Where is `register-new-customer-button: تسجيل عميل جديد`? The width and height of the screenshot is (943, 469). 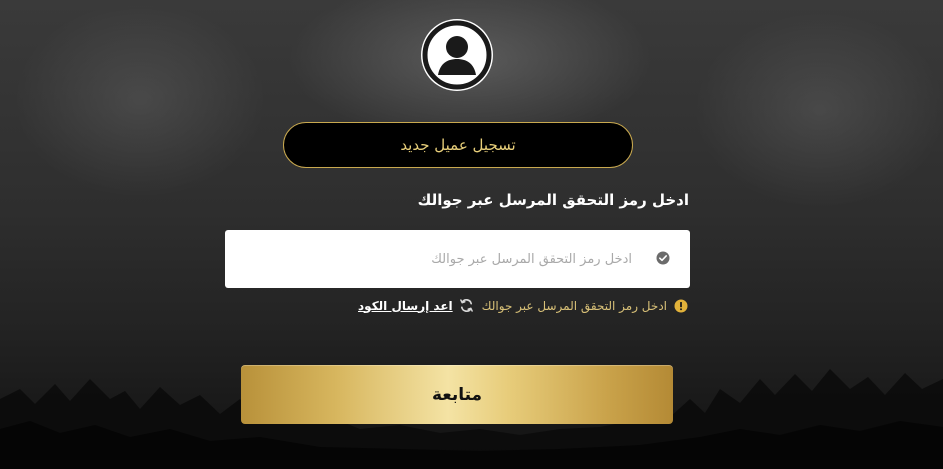
register-new-customer-button: تسجيل عميل جديد is located at coordinates (458, 145).